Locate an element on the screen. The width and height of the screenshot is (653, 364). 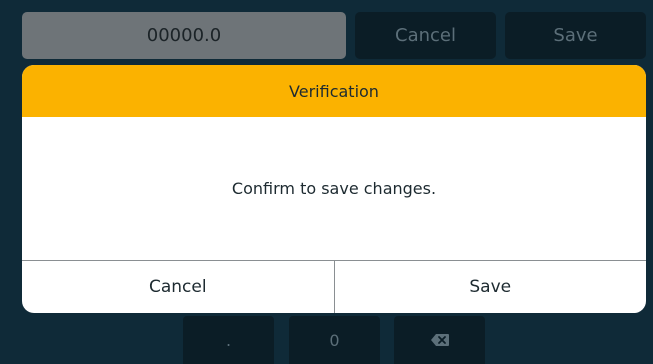
keypad-backspace-key is located at coordinates (439, 340).